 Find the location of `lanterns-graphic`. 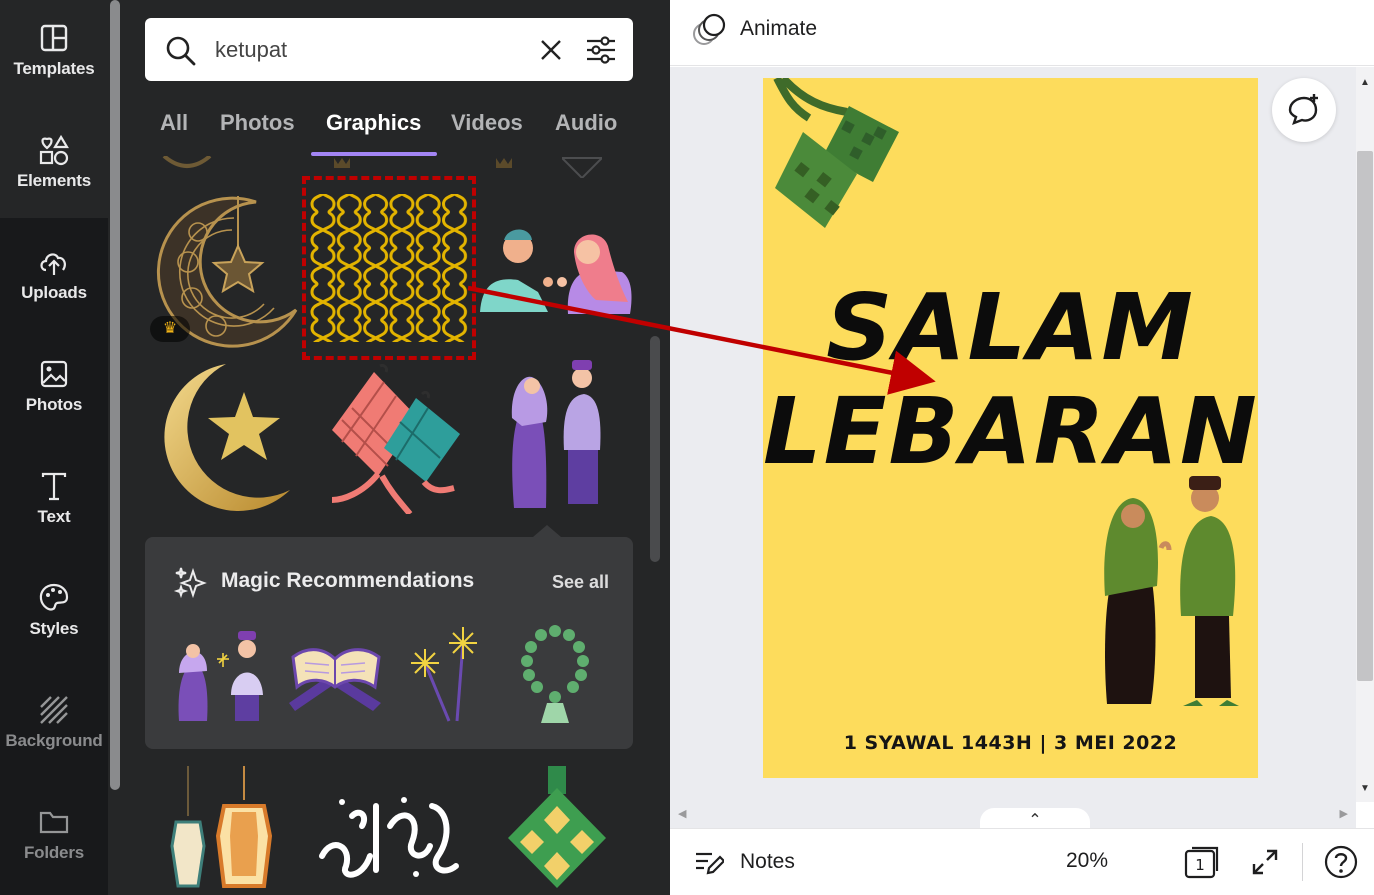

lanterns-graphic is located at coordinates (222, 830).